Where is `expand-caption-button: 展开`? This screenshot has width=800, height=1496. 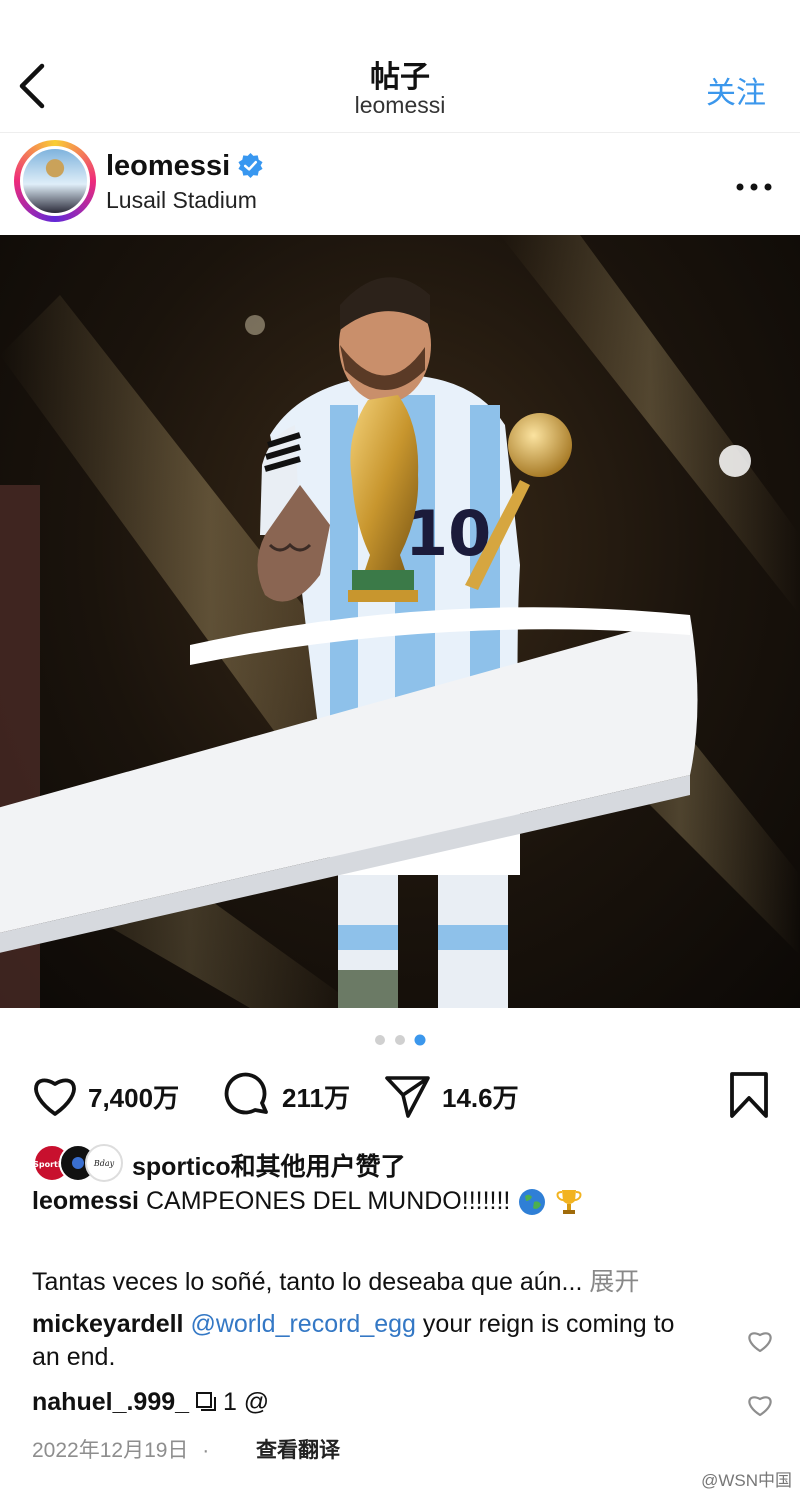 expand-caption-button: 展开 is located at coordinates (614, 1282).